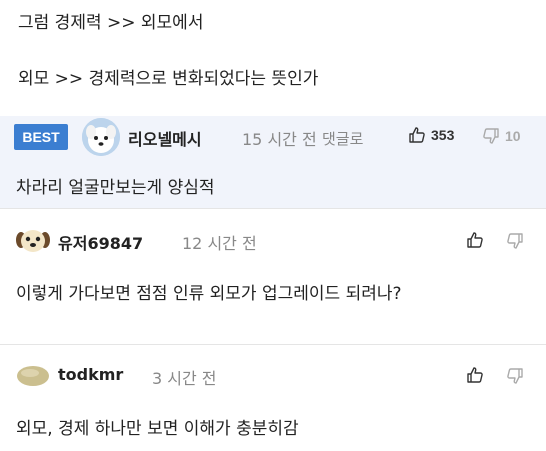 The image size is (546, 451). I want to click on dislike-count: 10, so click(513, 136).